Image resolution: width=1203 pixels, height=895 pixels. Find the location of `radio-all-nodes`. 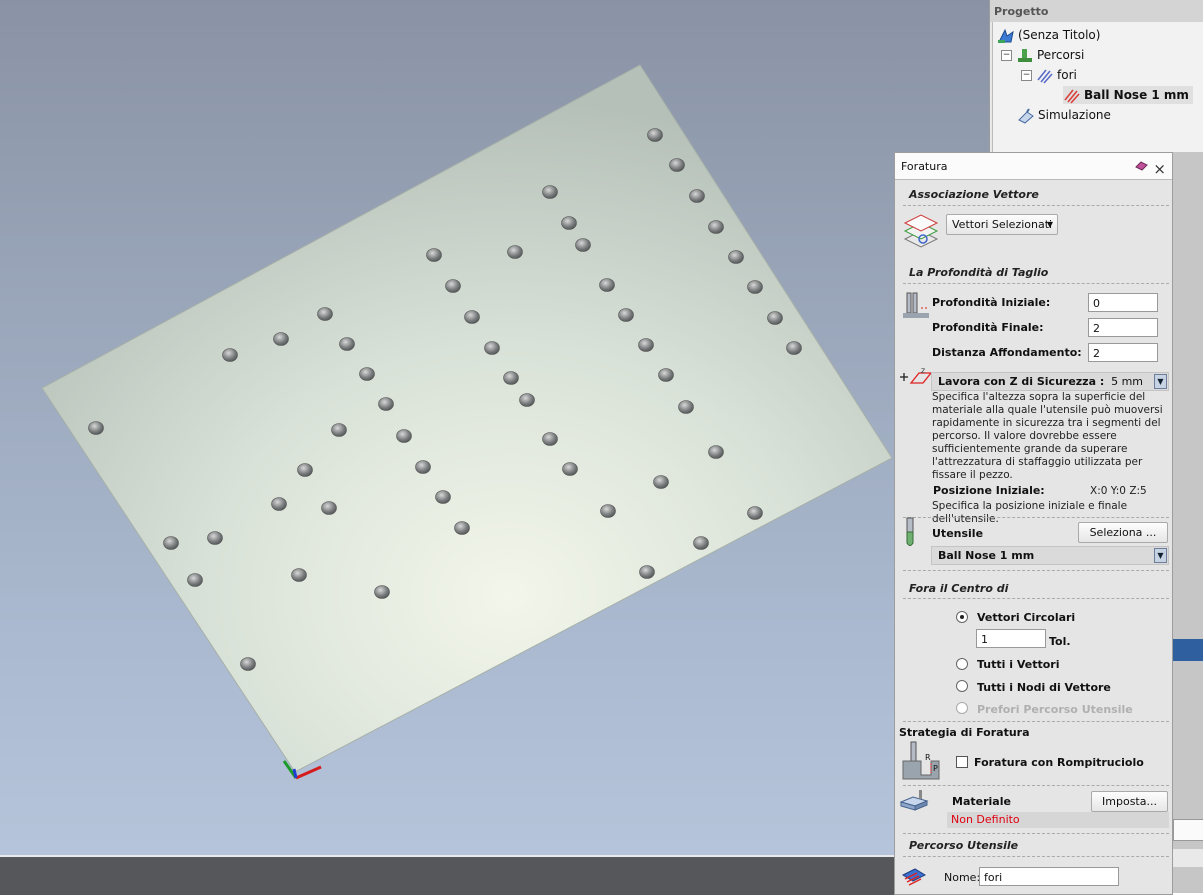

radio-all-nodes is located at coordinates (962, 686).